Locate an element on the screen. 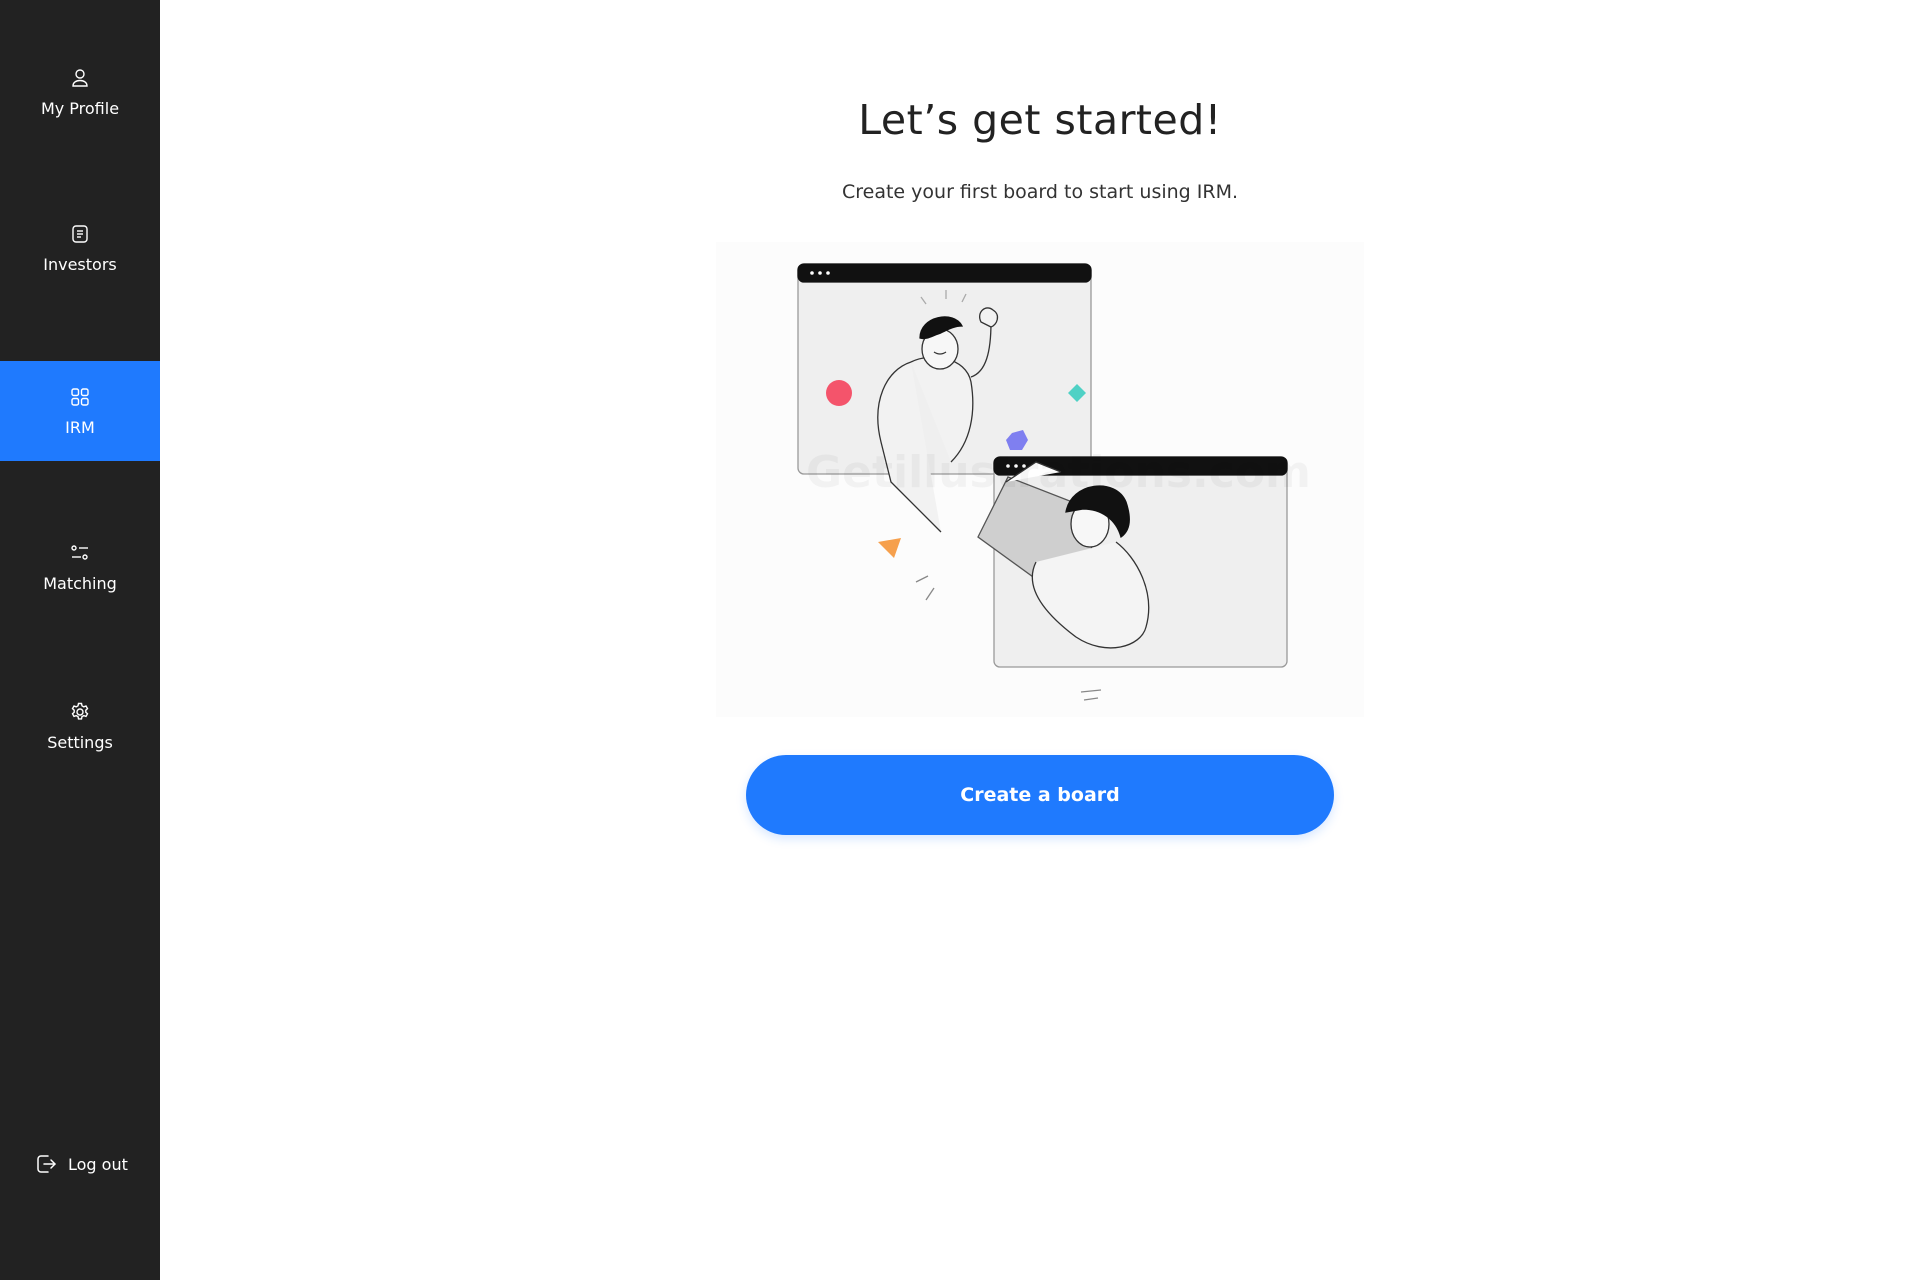  grid-icon is located at coordinates (80, 397).